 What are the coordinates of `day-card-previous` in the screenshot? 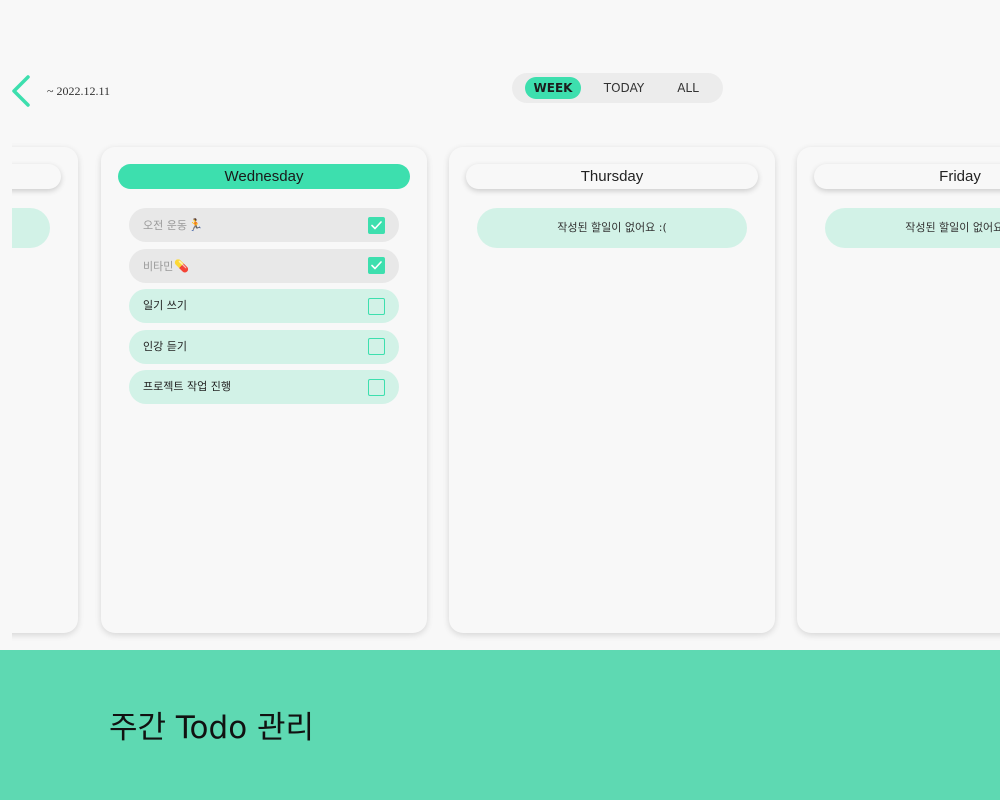 It's located at (45, 390).